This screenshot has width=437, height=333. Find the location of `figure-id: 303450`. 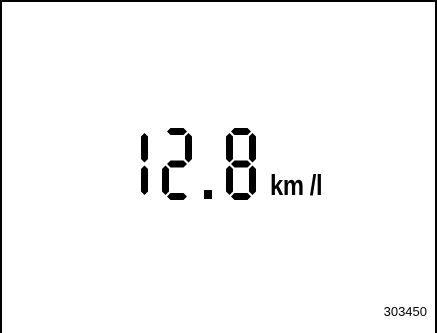

figure-id: 303450 is located at coordinates (405, 311).